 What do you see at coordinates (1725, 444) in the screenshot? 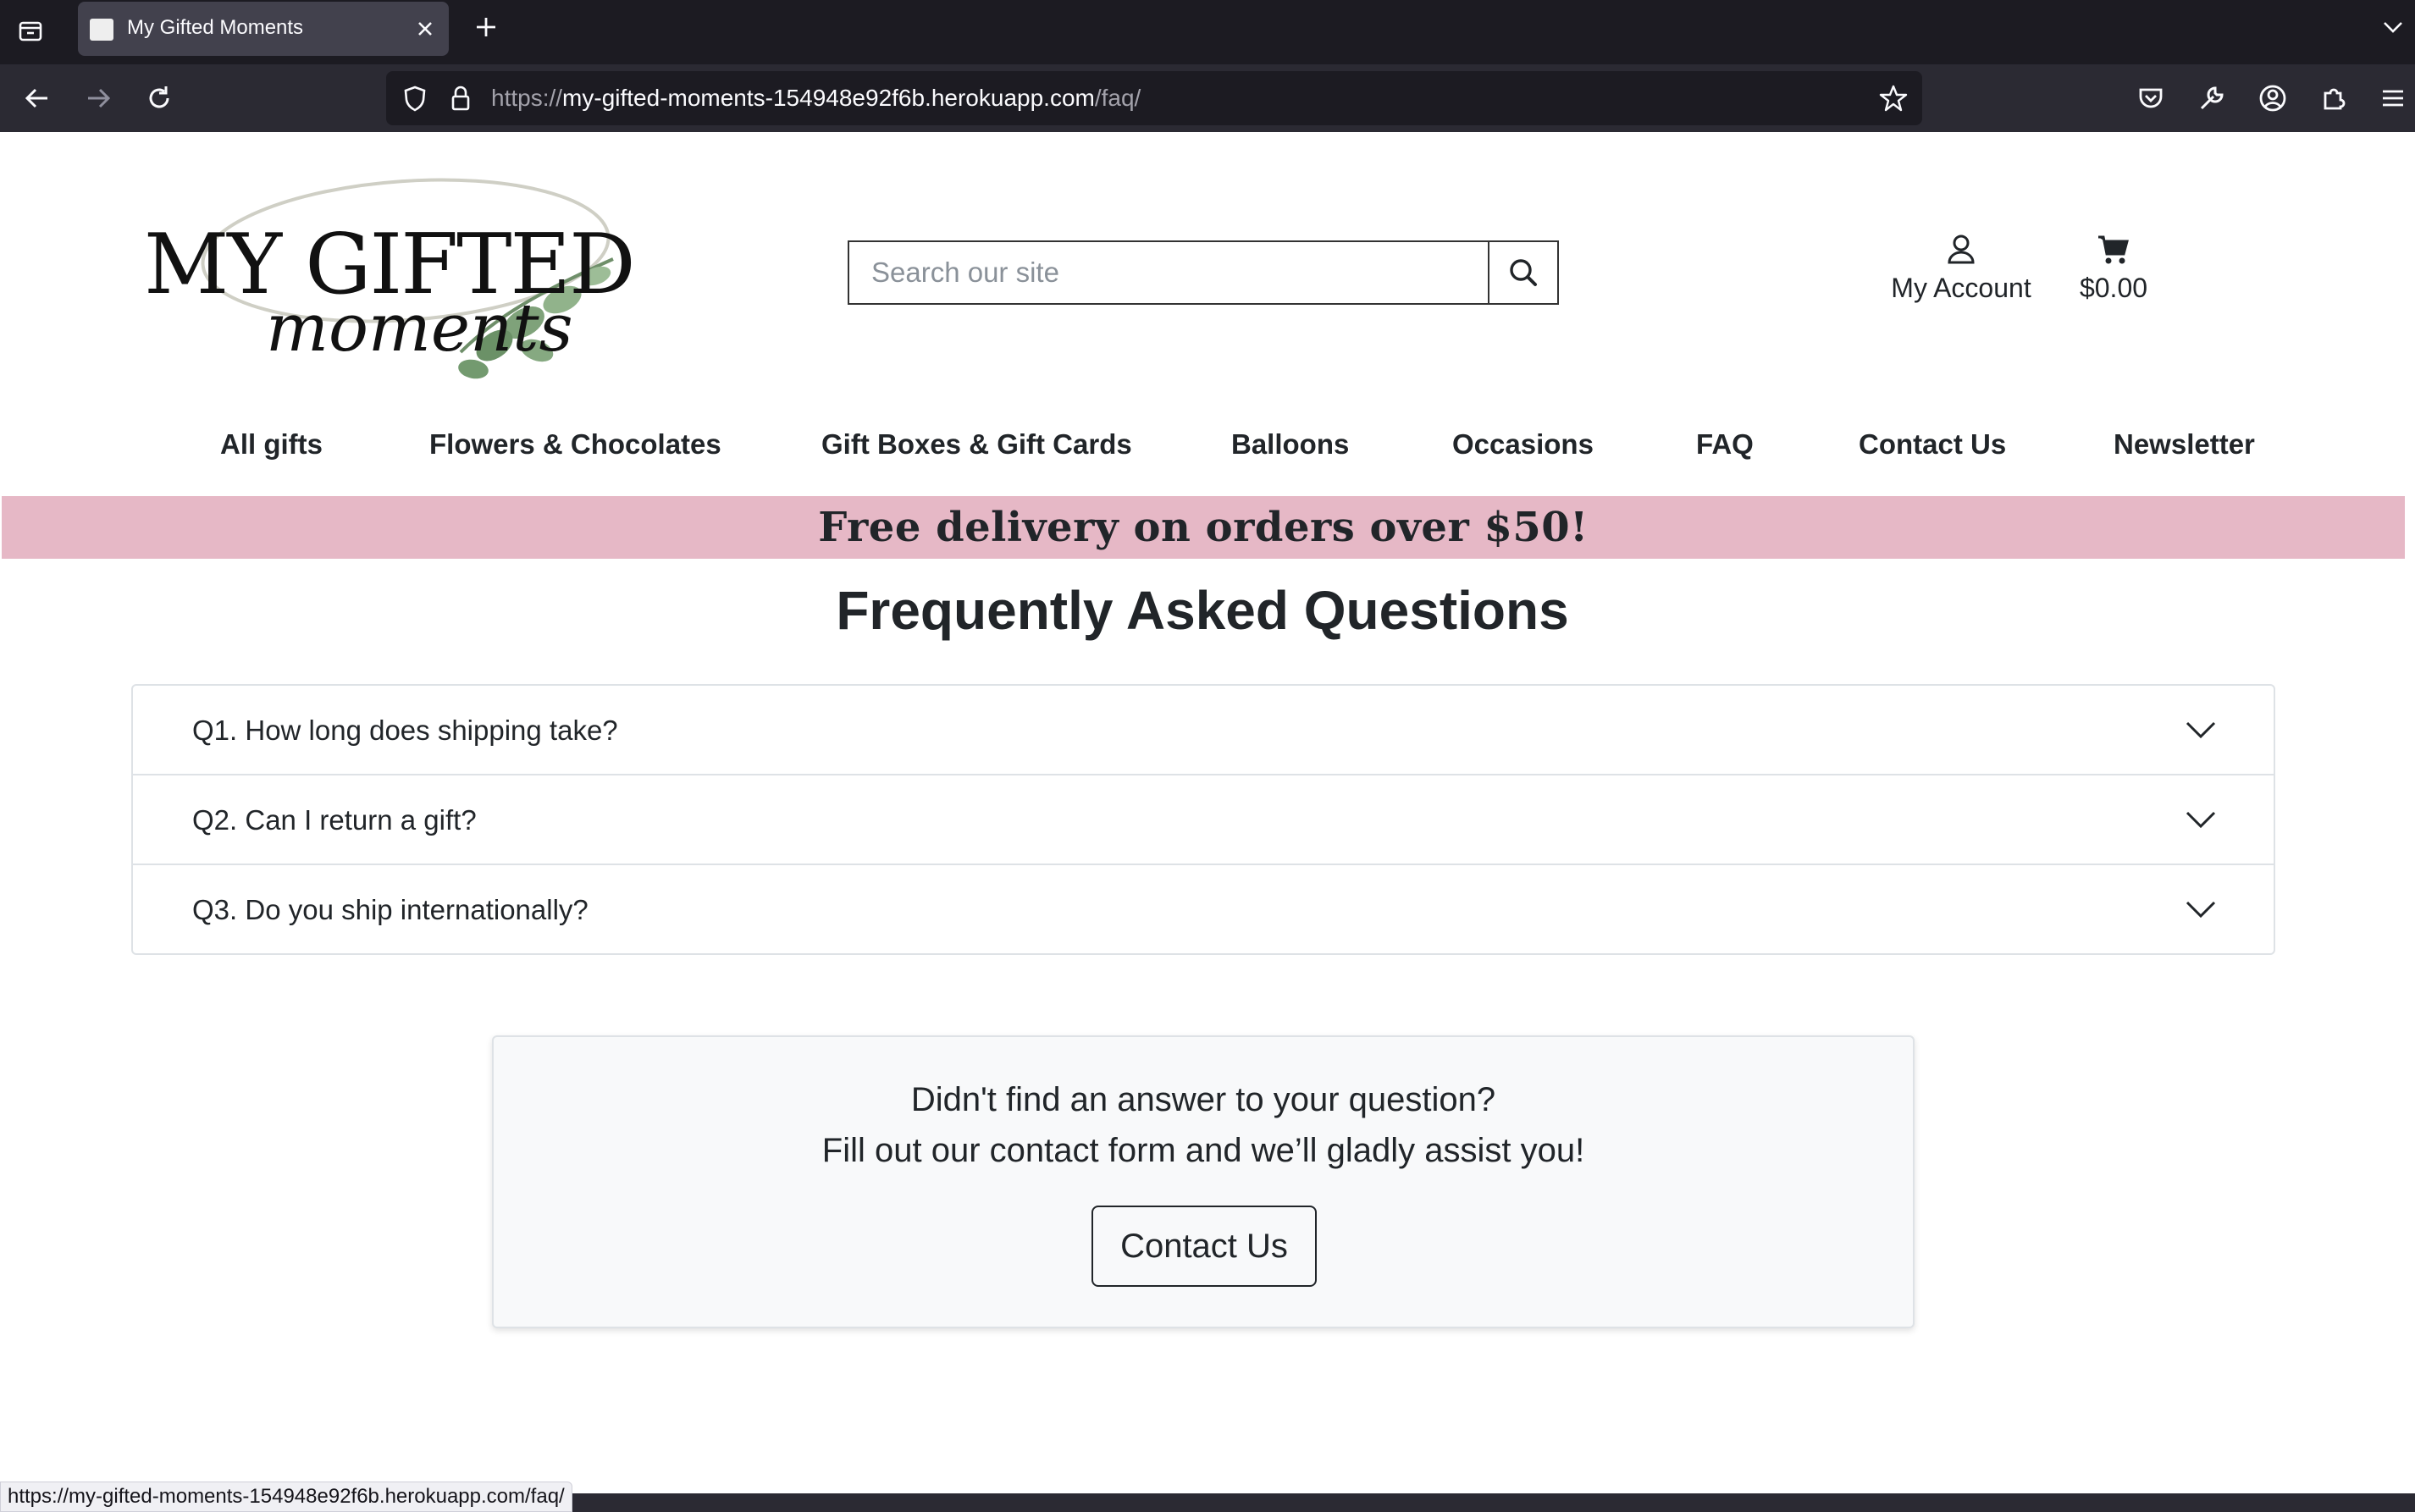
I see `nav-item-faq: FAQ` at bounding box center [1725, 444].